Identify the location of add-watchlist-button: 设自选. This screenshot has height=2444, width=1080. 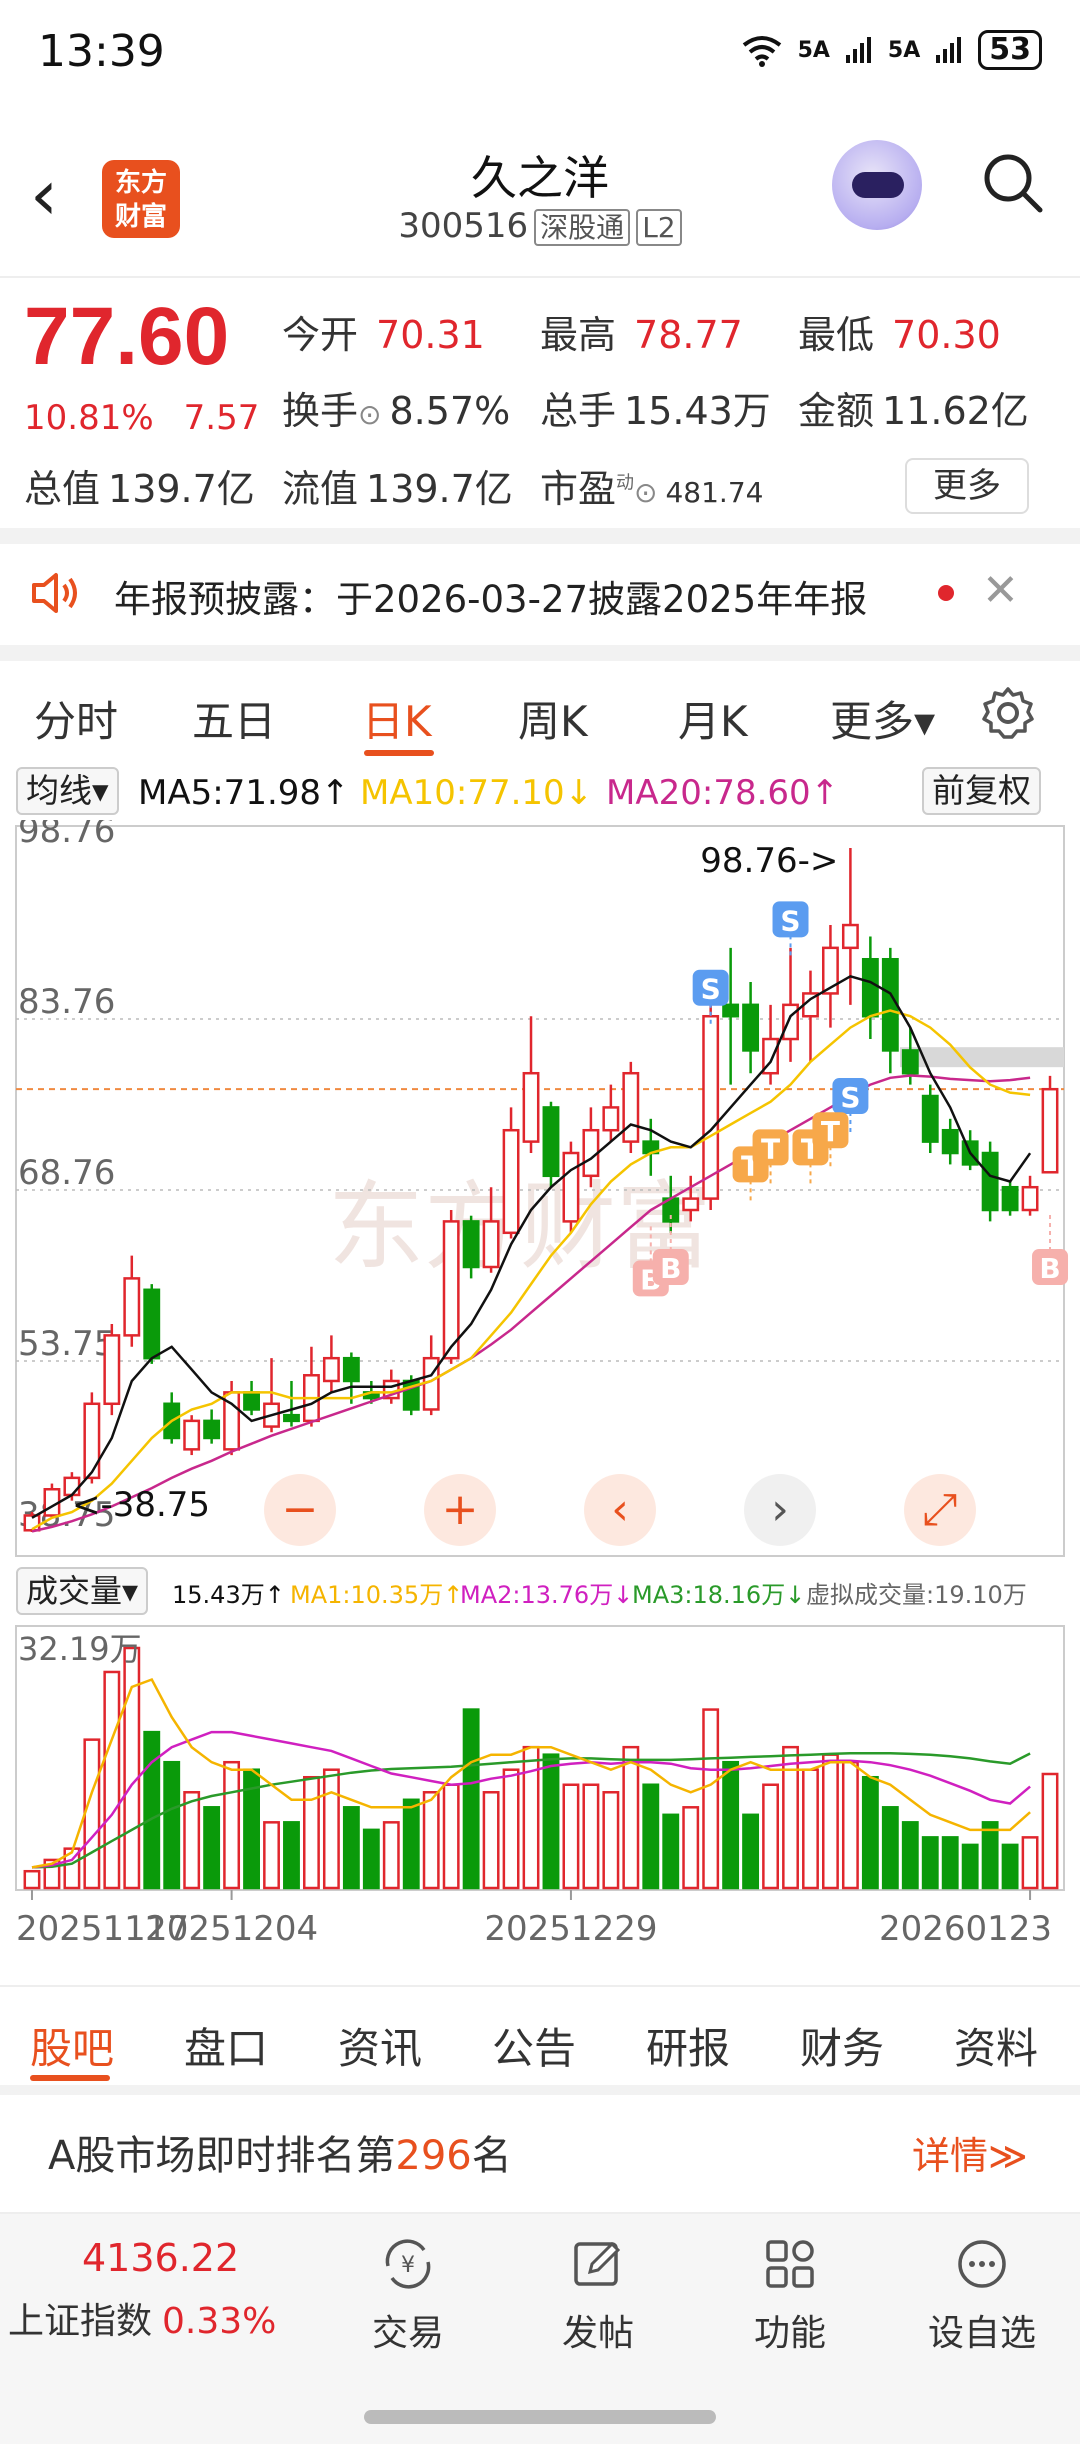
(982, 2296).